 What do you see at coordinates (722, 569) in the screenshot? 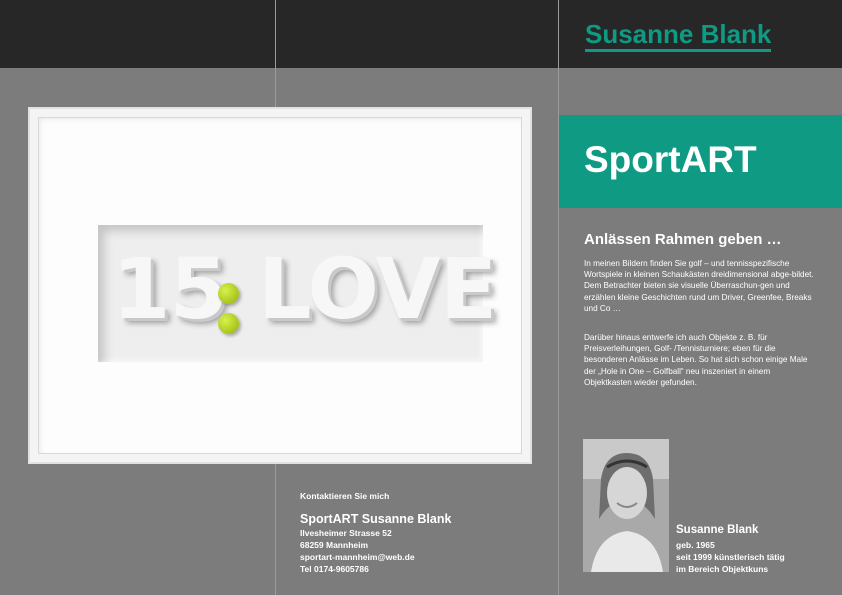
I see `bio-line-2: im Bereich Objektkuns` at bounding box center [722, 569].